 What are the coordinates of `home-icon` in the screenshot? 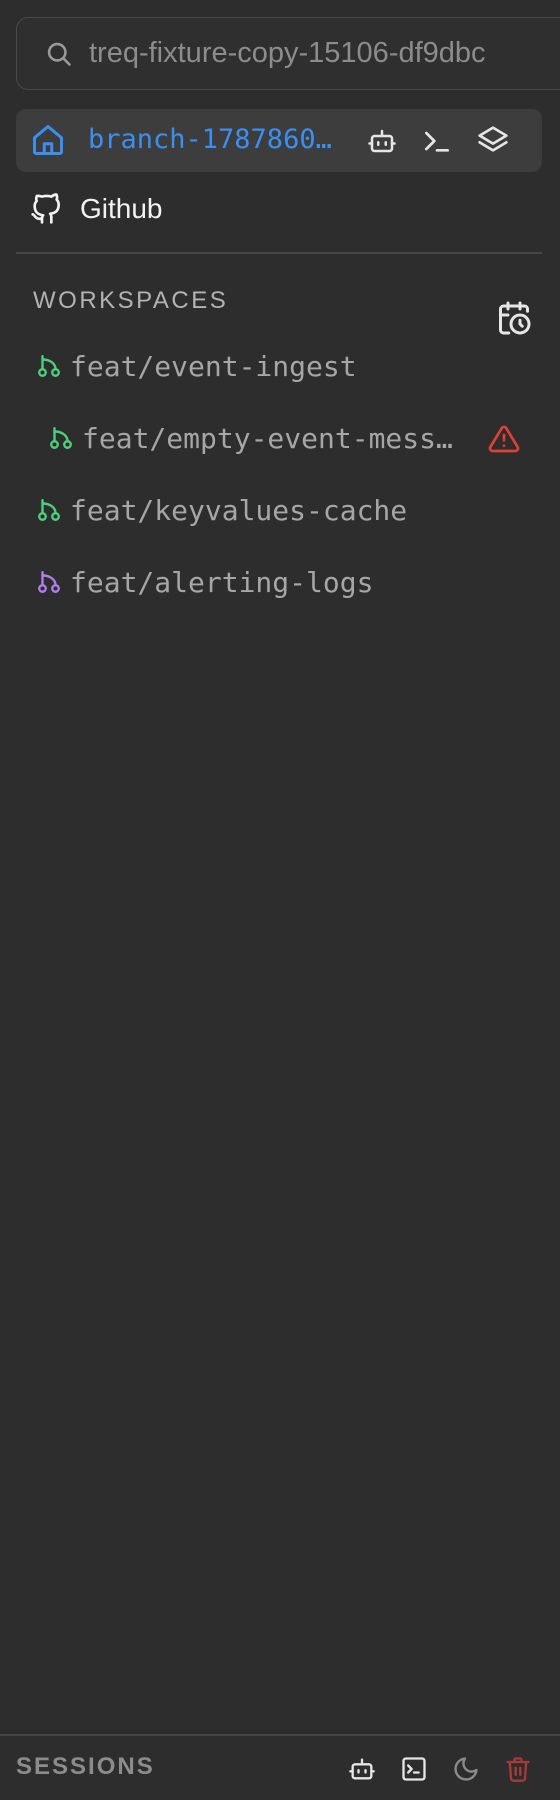 It's located at (48, 140).